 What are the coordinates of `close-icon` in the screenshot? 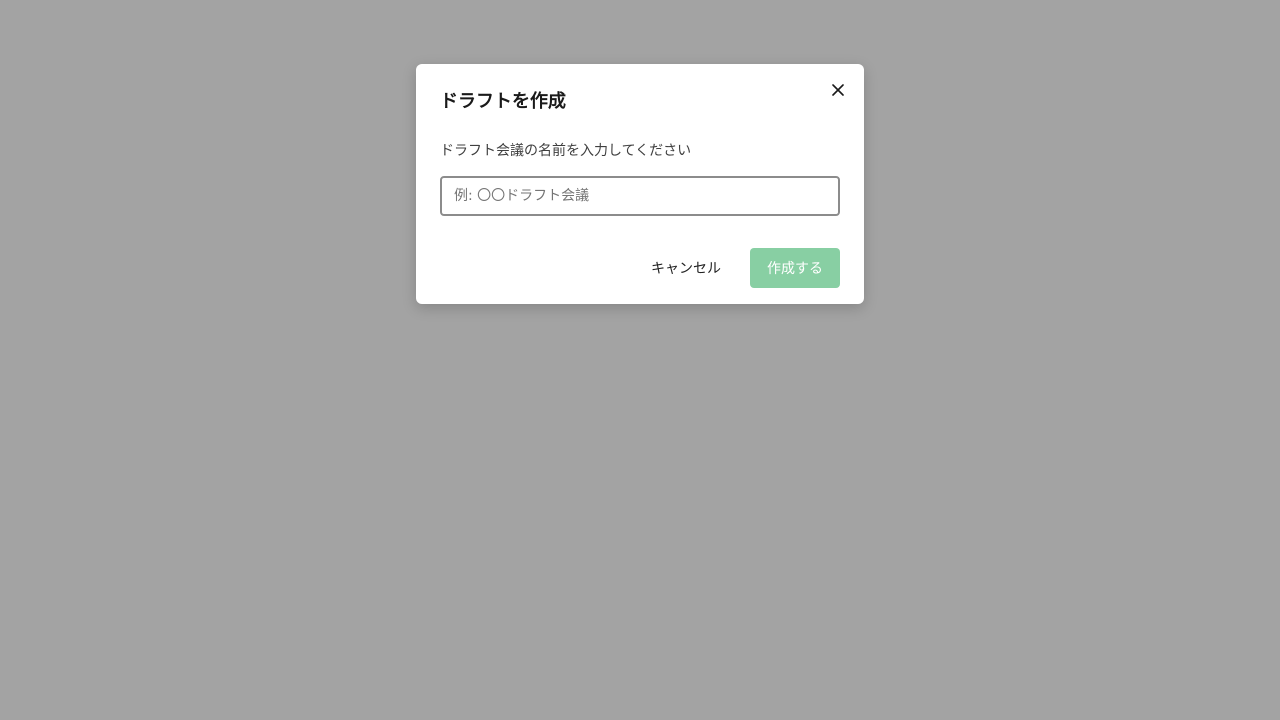 It's located at (838, 90).